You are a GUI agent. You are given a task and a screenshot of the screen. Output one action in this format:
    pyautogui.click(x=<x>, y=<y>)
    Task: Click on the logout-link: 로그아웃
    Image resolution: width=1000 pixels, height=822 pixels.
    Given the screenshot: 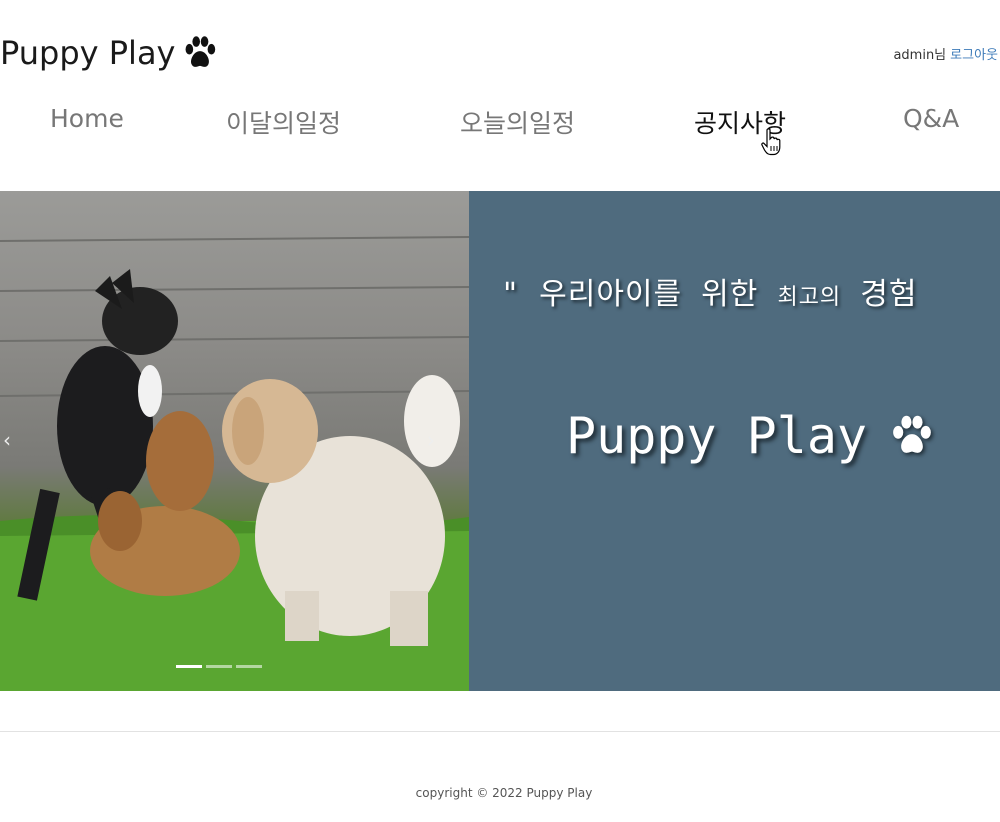 What is the action you would take?
    pyautogui.click(x=974, y=55)
    